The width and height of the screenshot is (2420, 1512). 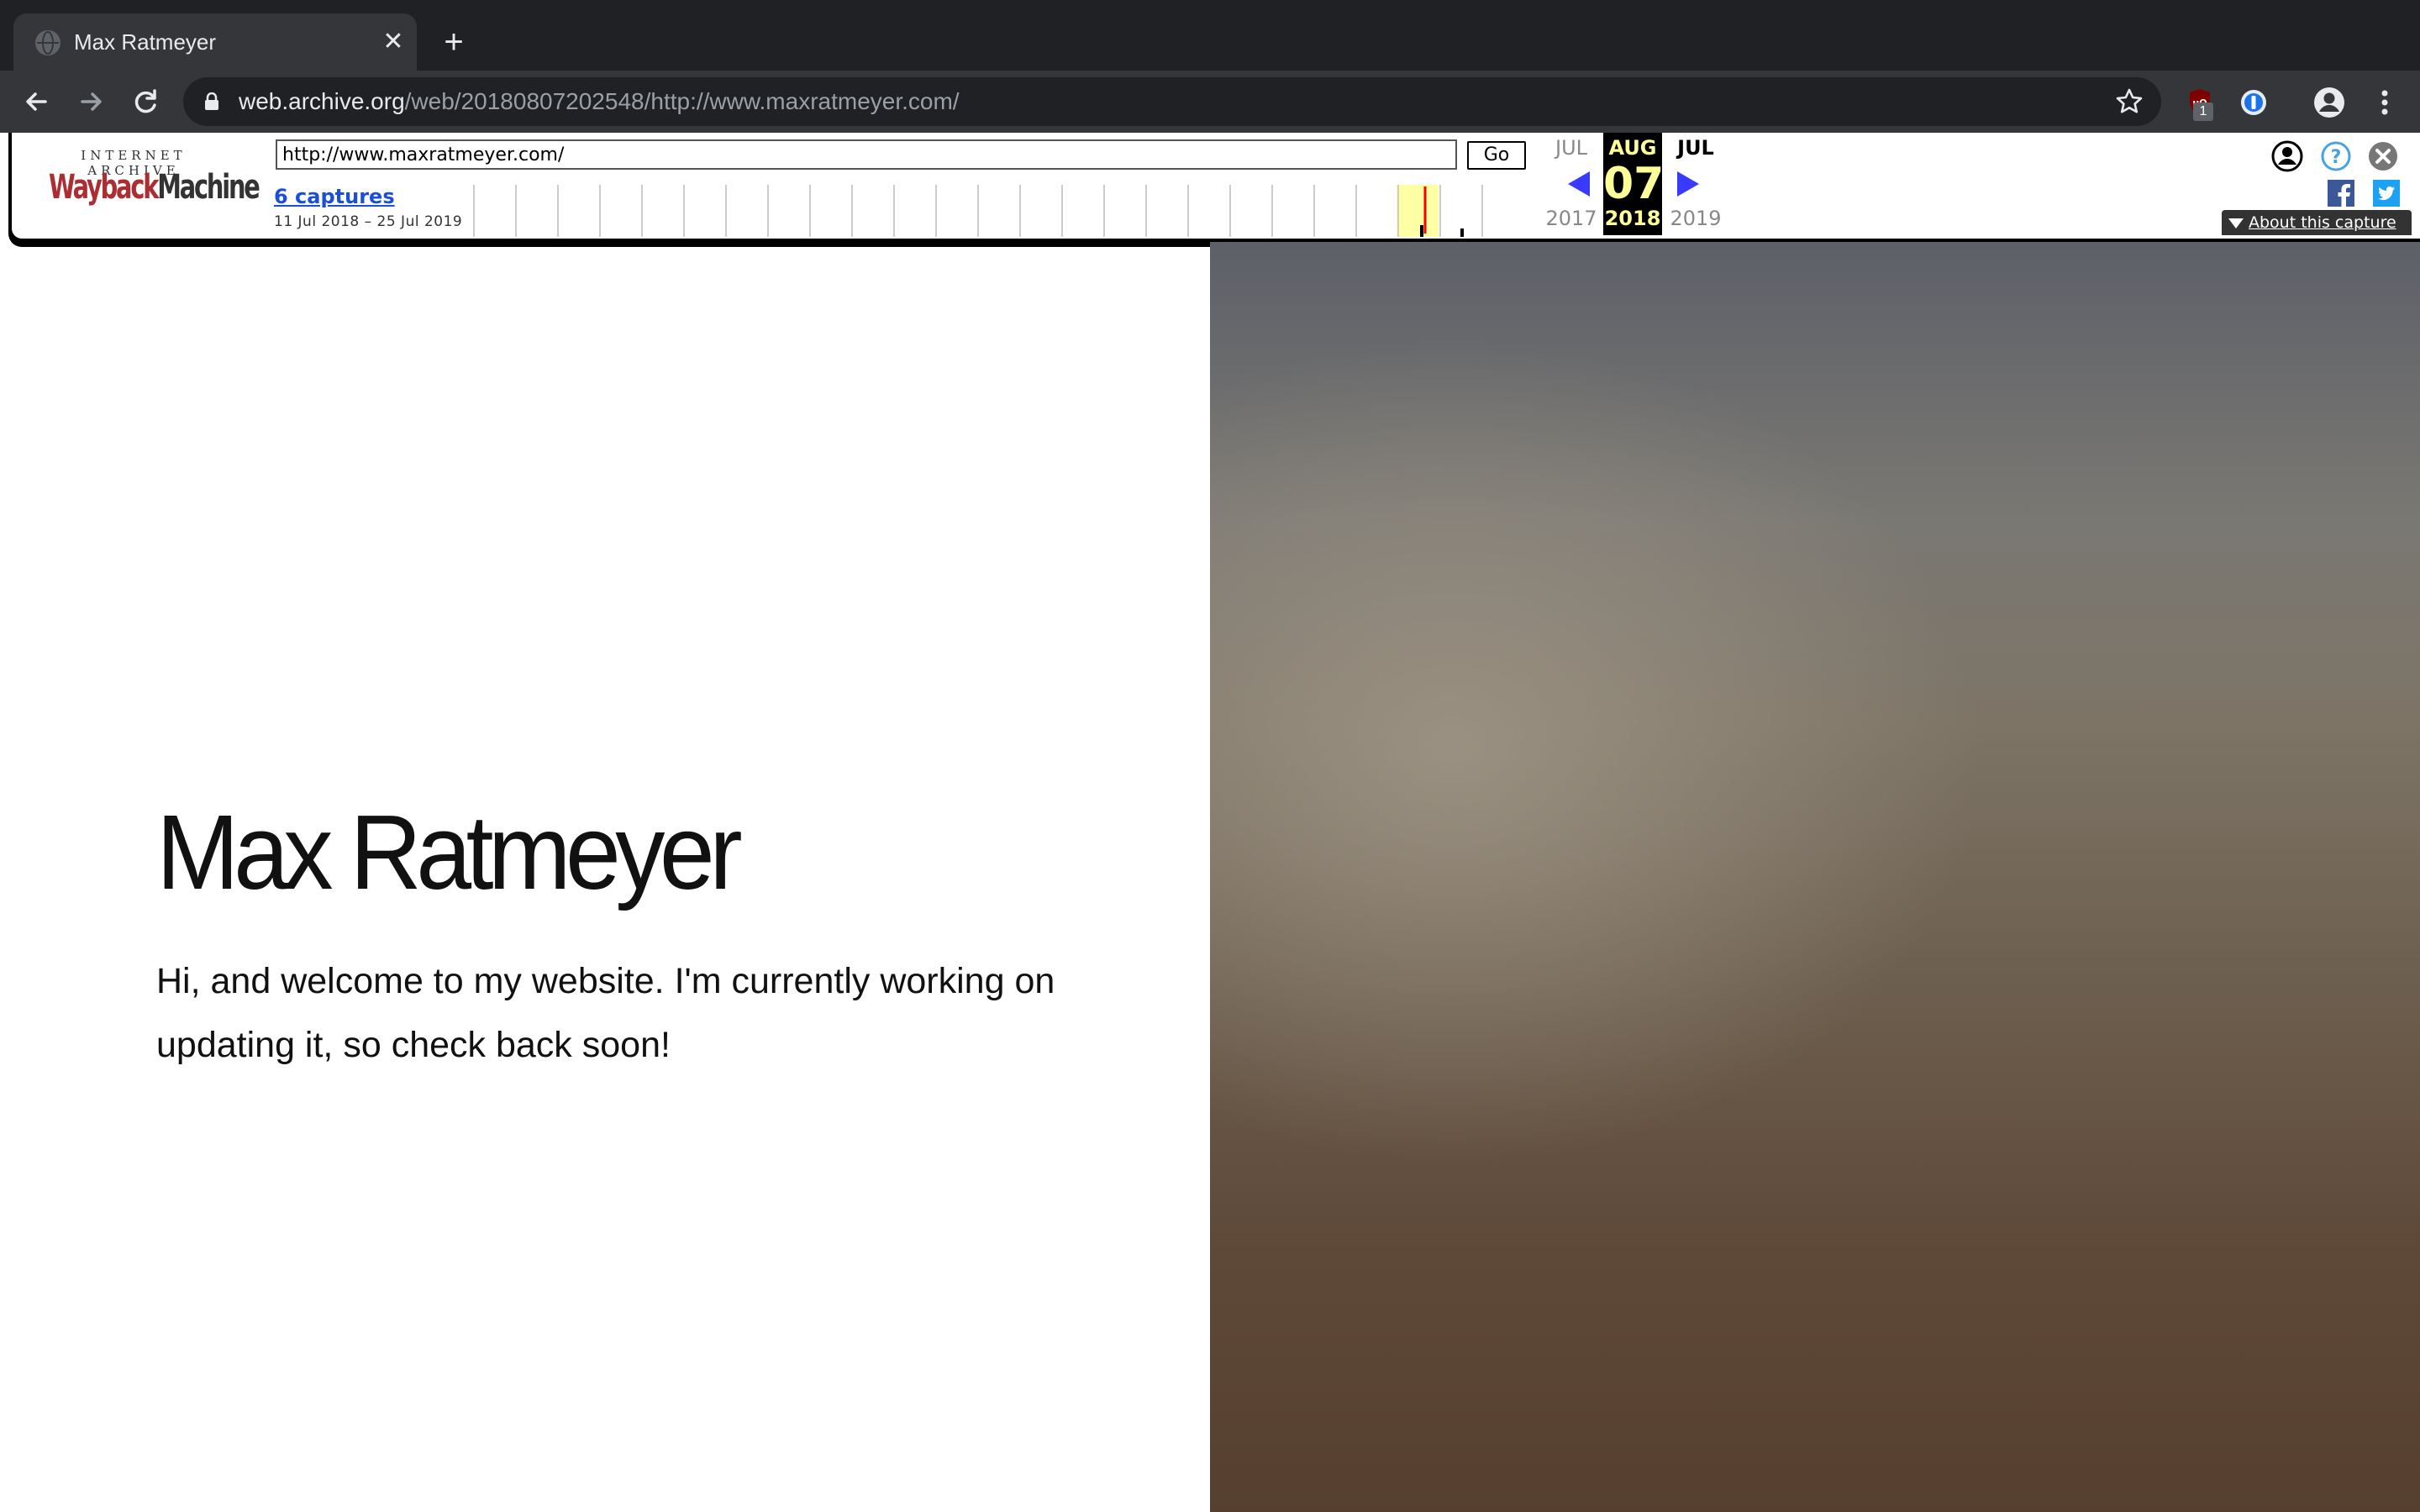 What do you see at coordinates (1695, 148) in the screenshot?
I see `next-month: JUL` at bounding box center [1695, 148].